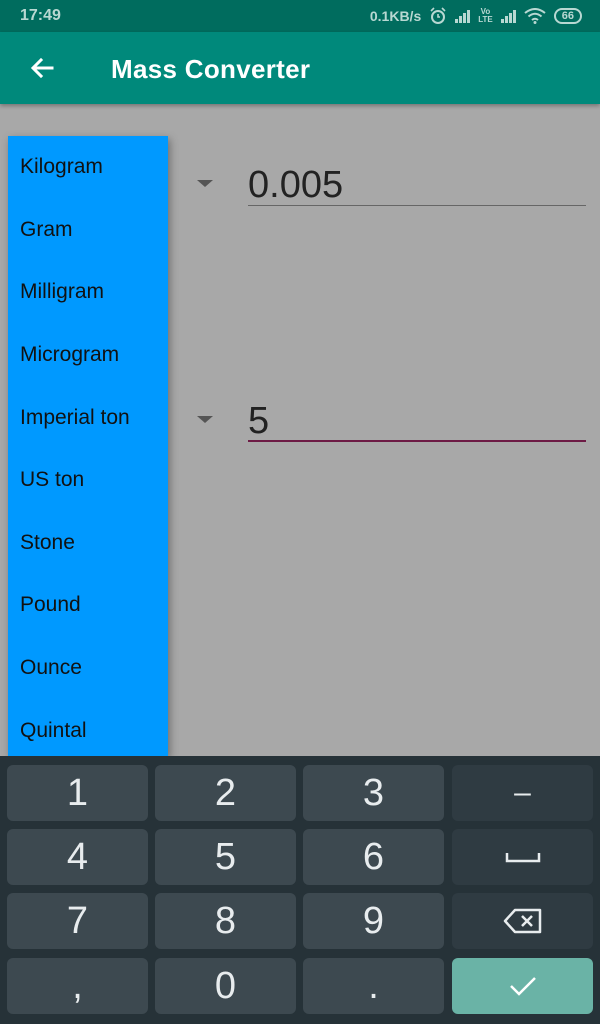  Describe the element at coordinates (300, 16) in the screenshot. I see `status-bar: 17:49 0.1KB/s Vo LTE 66` at that location.